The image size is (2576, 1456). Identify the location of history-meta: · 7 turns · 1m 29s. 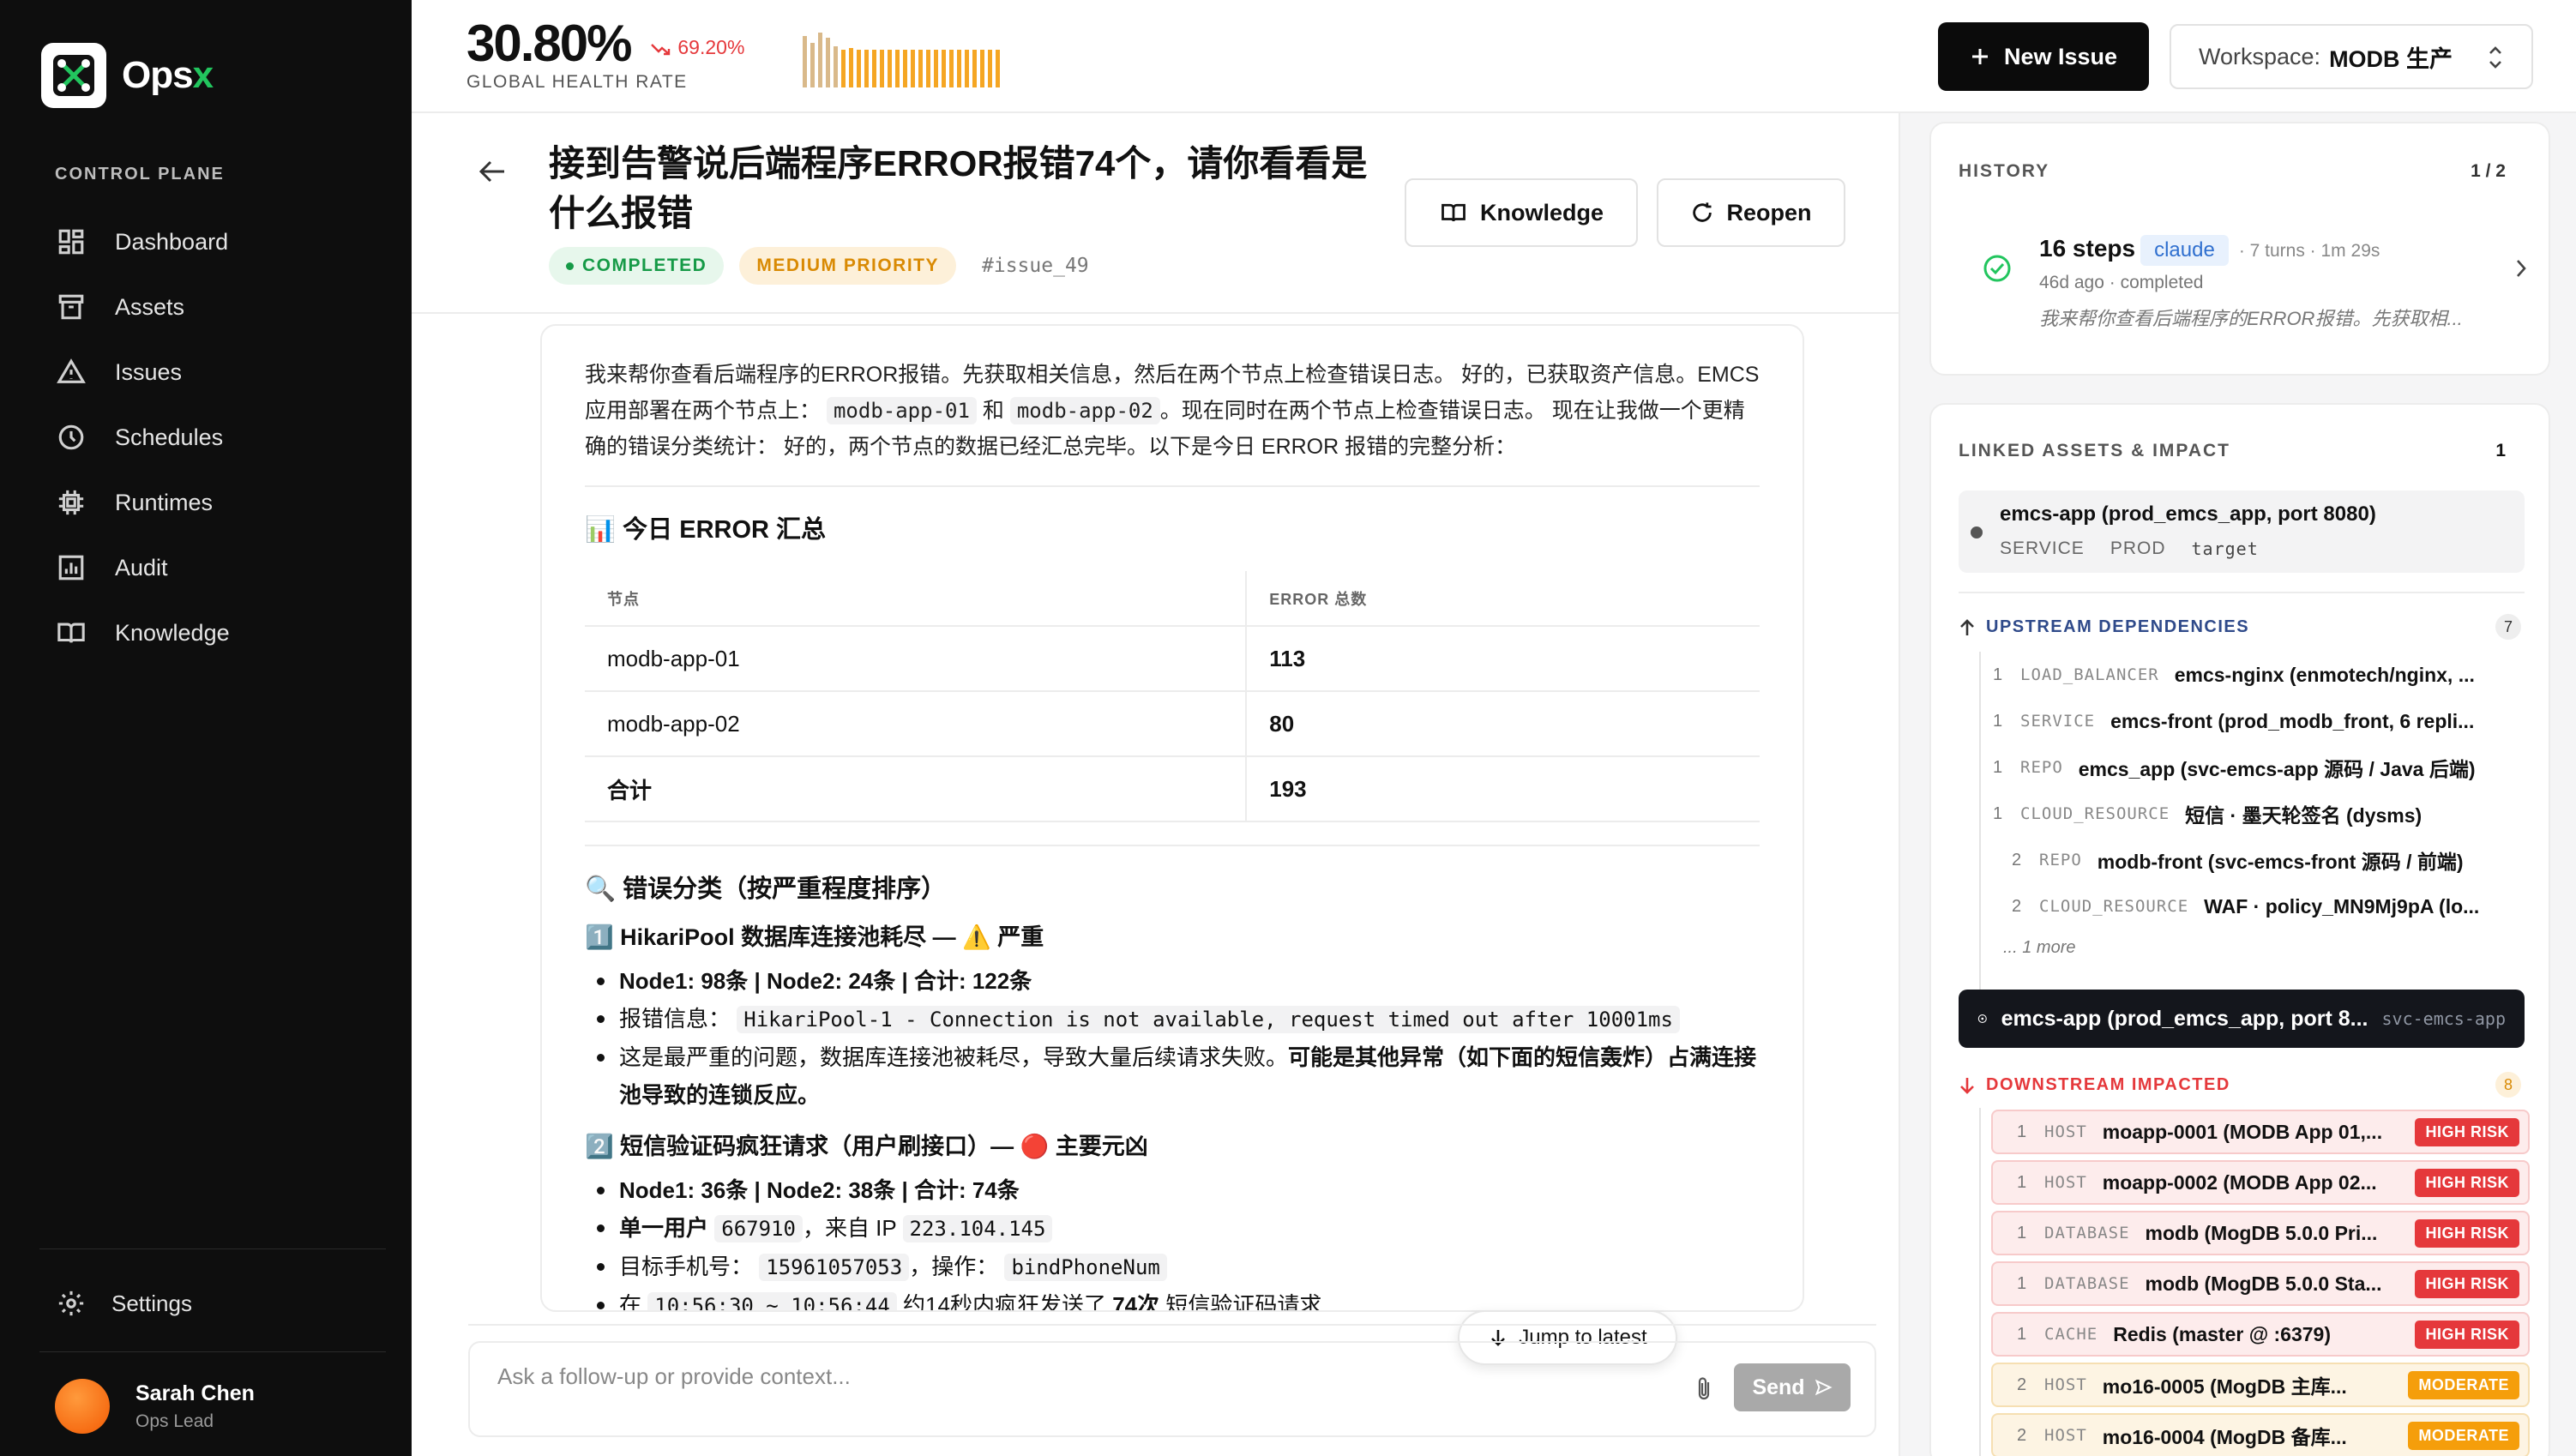
(2309, 251).